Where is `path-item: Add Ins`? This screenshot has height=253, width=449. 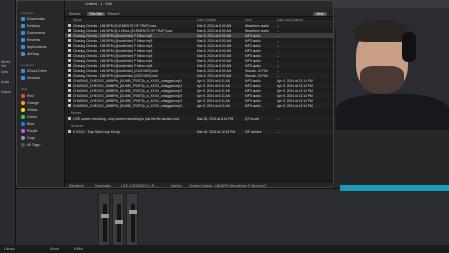 path-item: Add Ins is located at coordinates (176, 185).